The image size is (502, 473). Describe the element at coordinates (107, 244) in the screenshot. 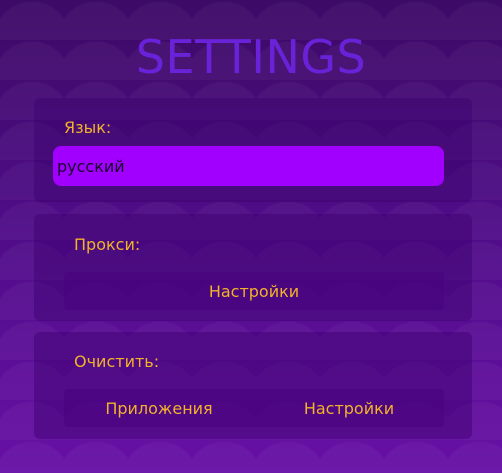

I see `proxy-label: Прокси:` at that location.